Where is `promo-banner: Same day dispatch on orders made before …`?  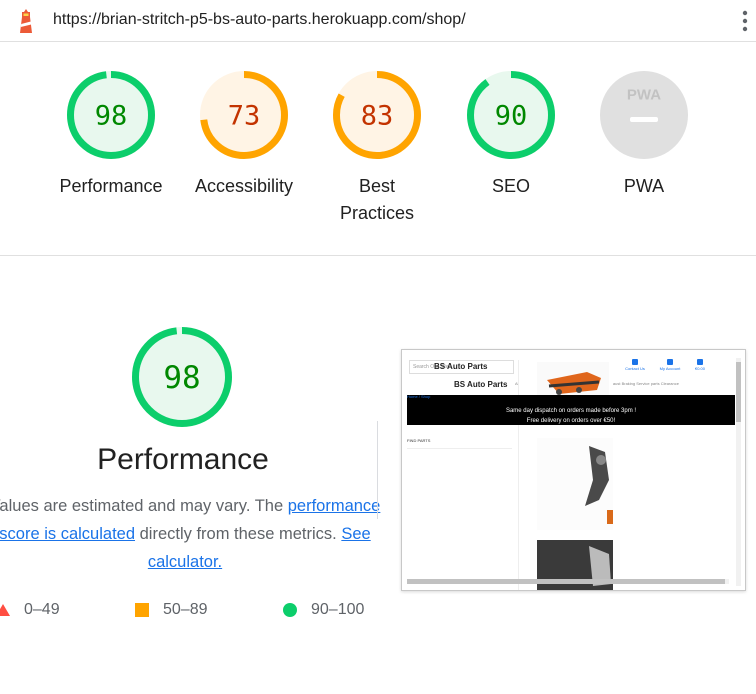 promo-banner: Same day dispatch on orders made before … is located at coordinates (571, 410).